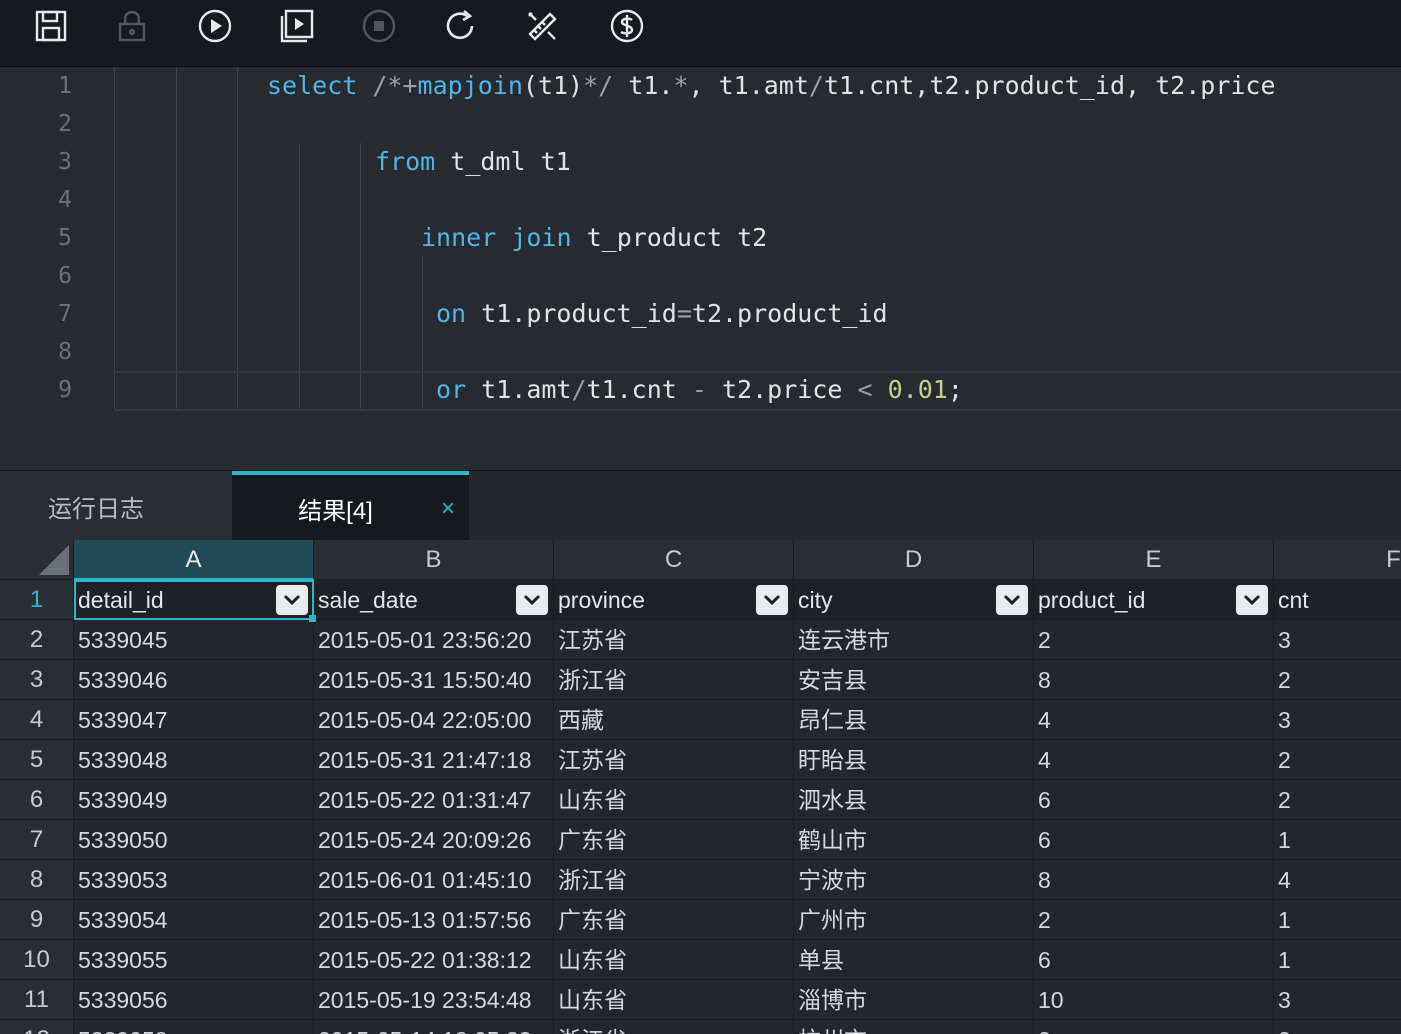 The width and height of the screenshot is (1401, 1034). Describe the element at coordinates (1154, 1000) in the screenshot. I see `table-cell: 10` at that location.